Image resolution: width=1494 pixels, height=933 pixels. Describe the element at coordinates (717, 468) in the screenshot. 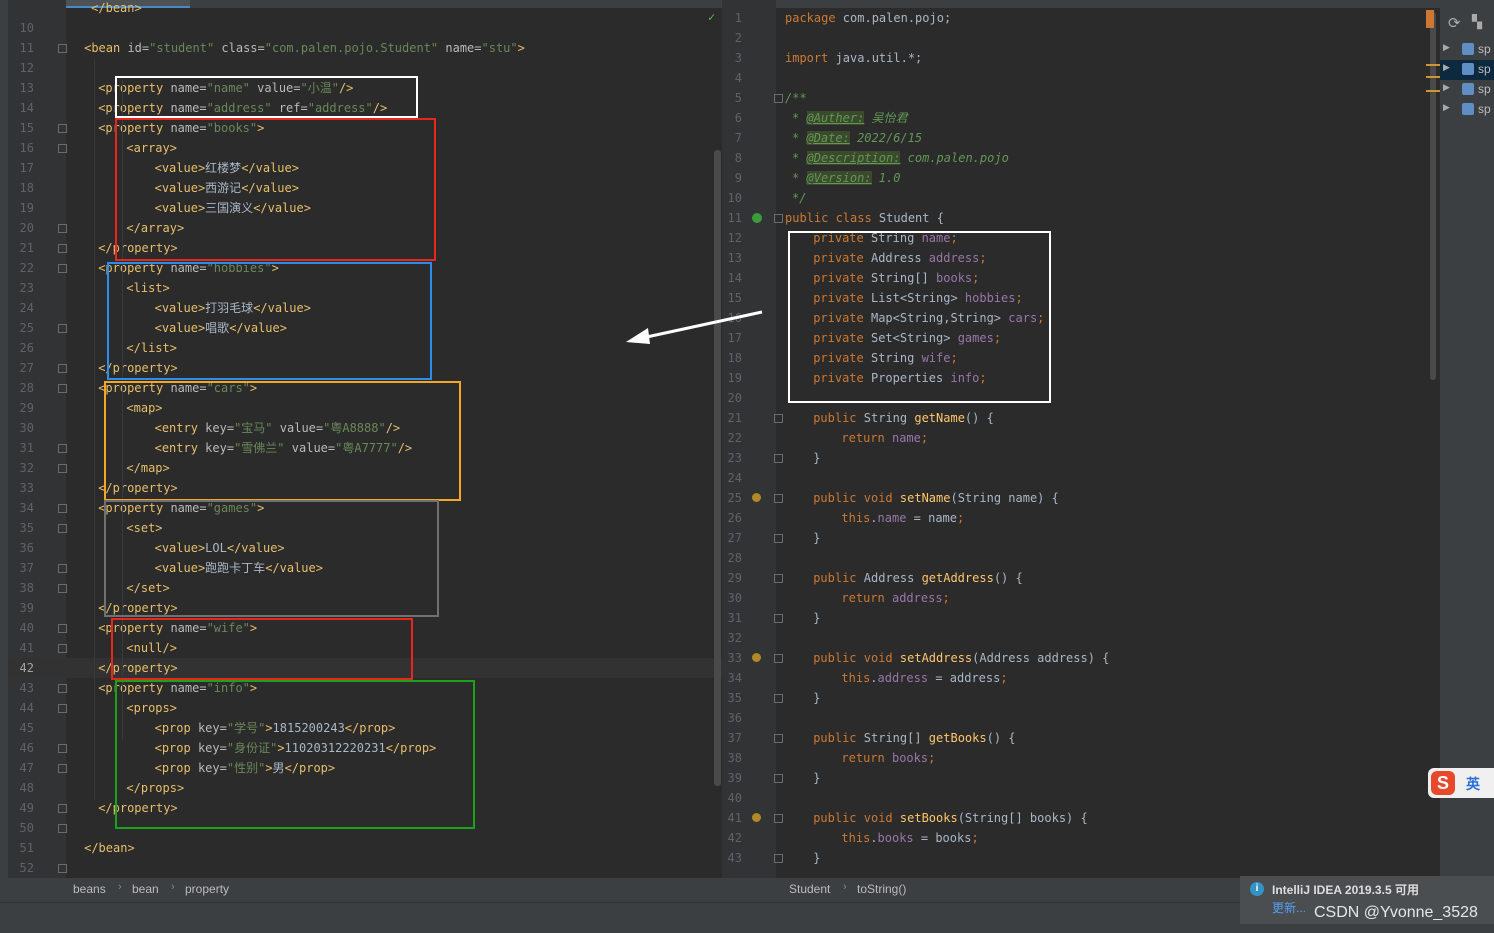

I see `editor-scrollbar` at that location.